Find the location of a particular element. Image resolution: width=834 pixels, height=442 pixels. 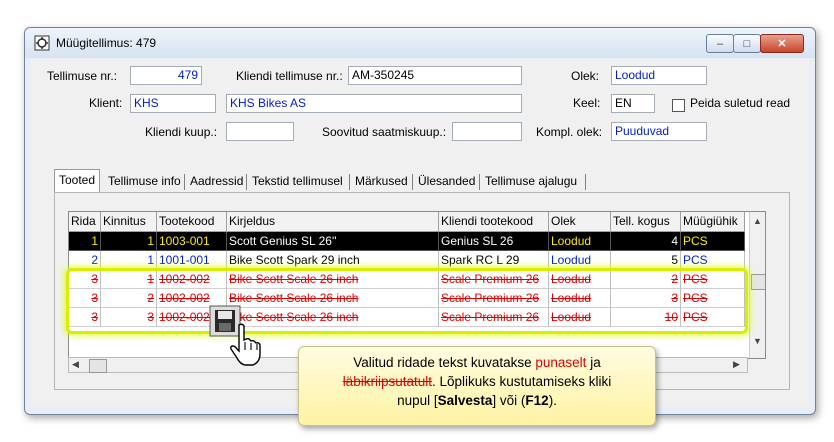

minimize-button: – is located at coordinates (720, 43).